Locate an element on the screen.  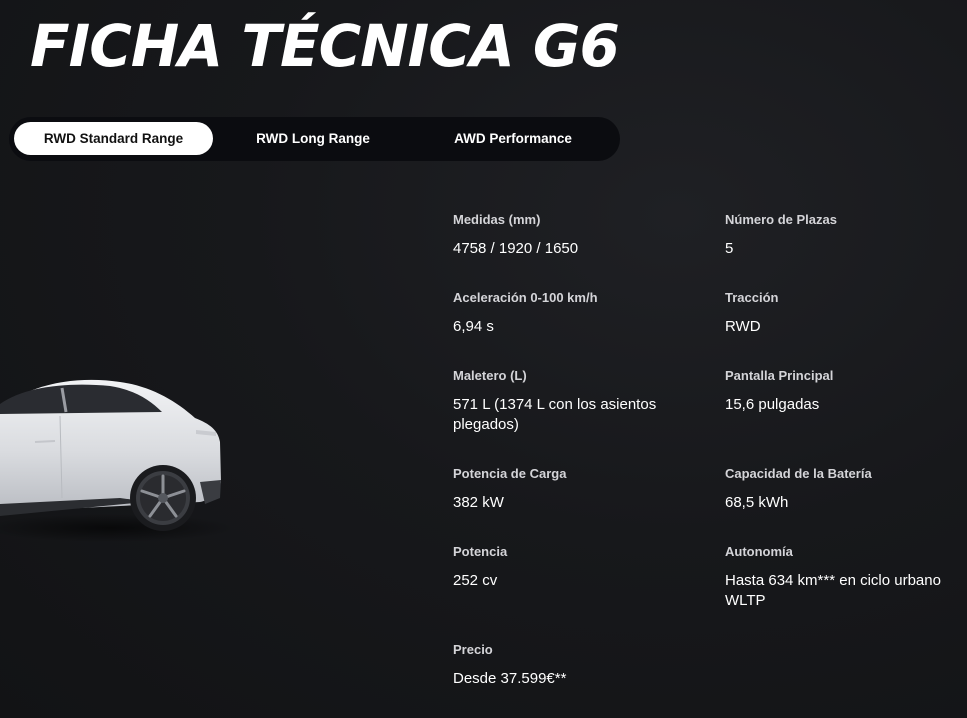
spec-label-potencia: Potencia is located at coordinates (480, 551).